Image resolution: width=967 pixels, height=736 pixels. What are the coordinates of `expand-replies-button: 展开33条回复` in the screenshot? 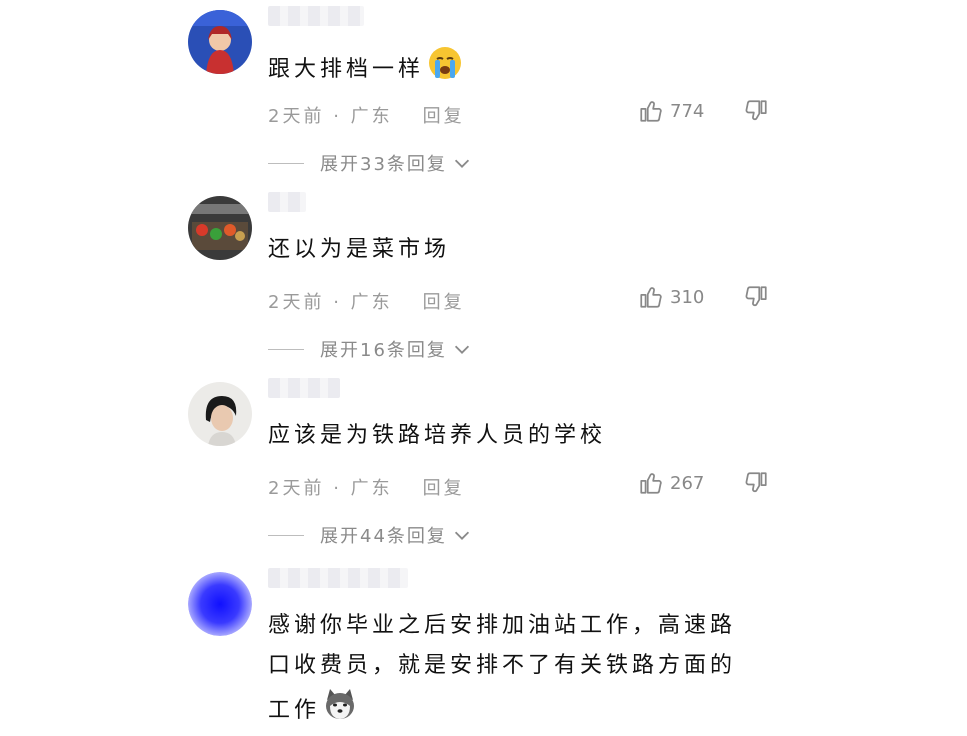 It's located at (370, 163).